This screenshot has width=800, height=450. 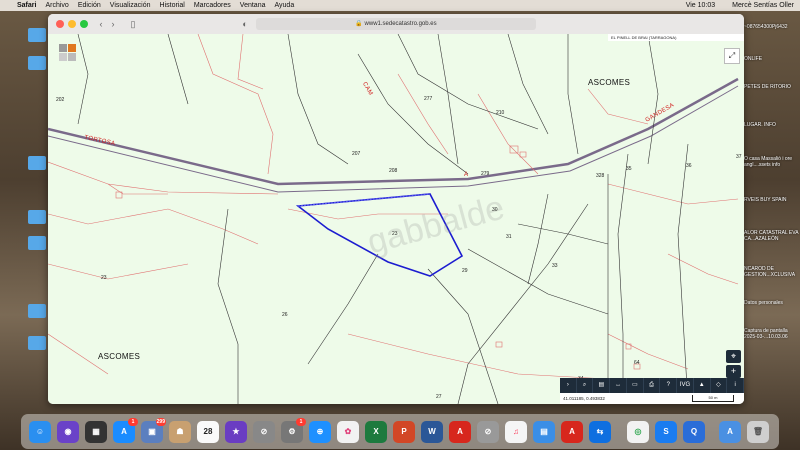 What do you see at coordinates (130, 5) in the screenshot?
I see `menu-visualizacion: Visualización` at bounding box center [130, 5].